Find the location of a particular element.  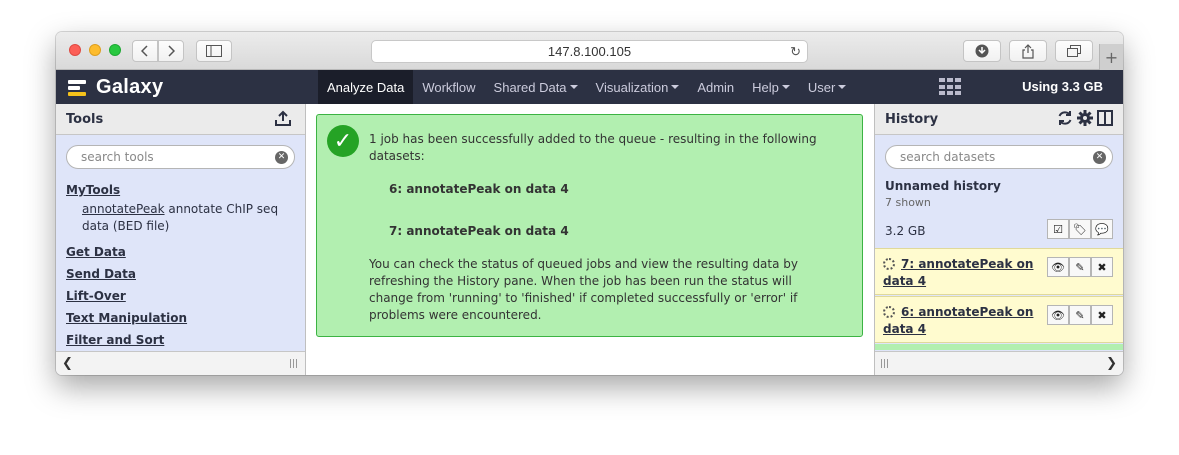

nav-label: Analyze Data is located at coordinates (366, 87).